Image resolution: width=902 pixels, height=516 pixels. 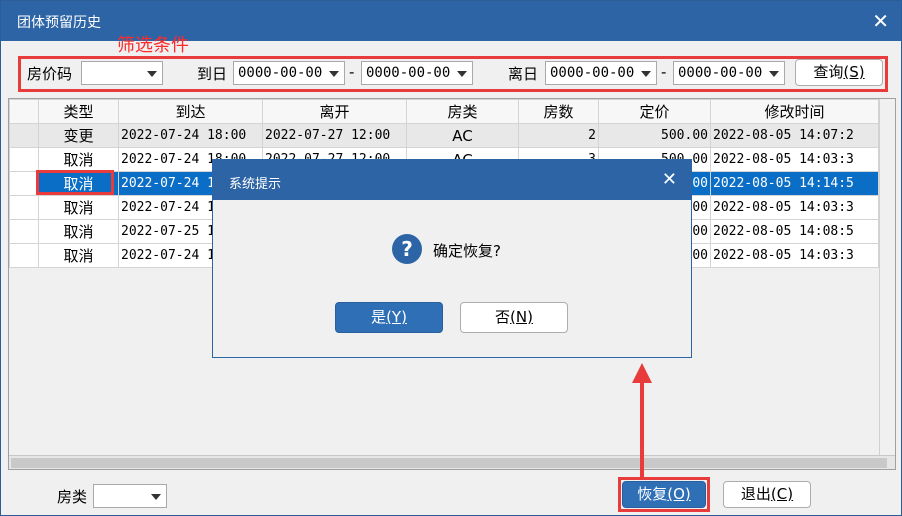 I want to click on filter-annotation-label: 筛选条件, so click(x=153, y=45).